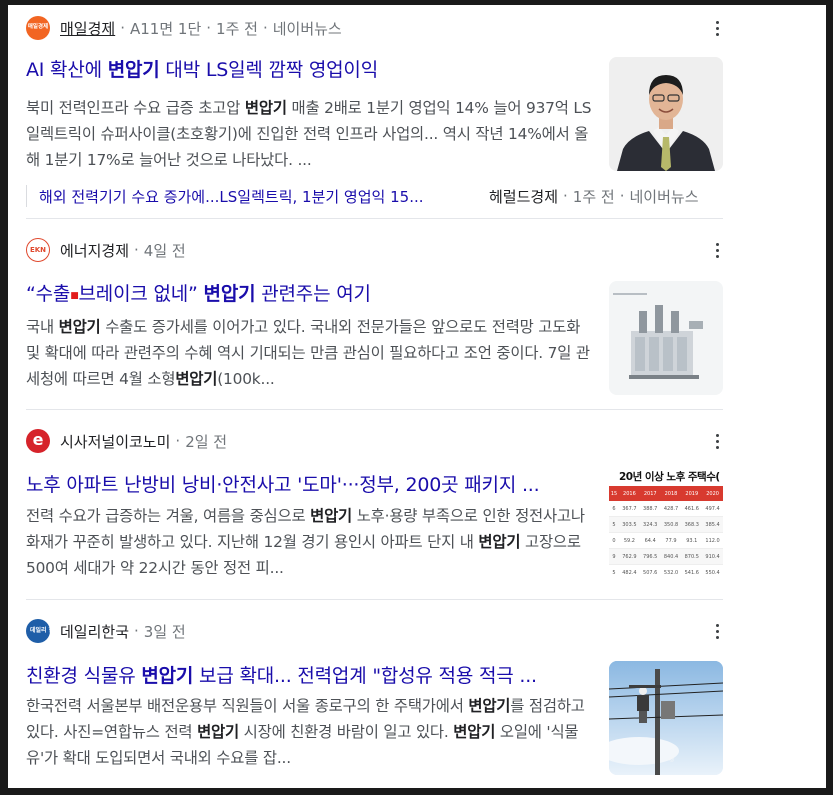 Image resolution: width=833 pixels, height=795 pixels. What do you see at coordinates (164, 631) in the screenshot?
I see `news-time: 3일 전` at bounding box center [164, 631].